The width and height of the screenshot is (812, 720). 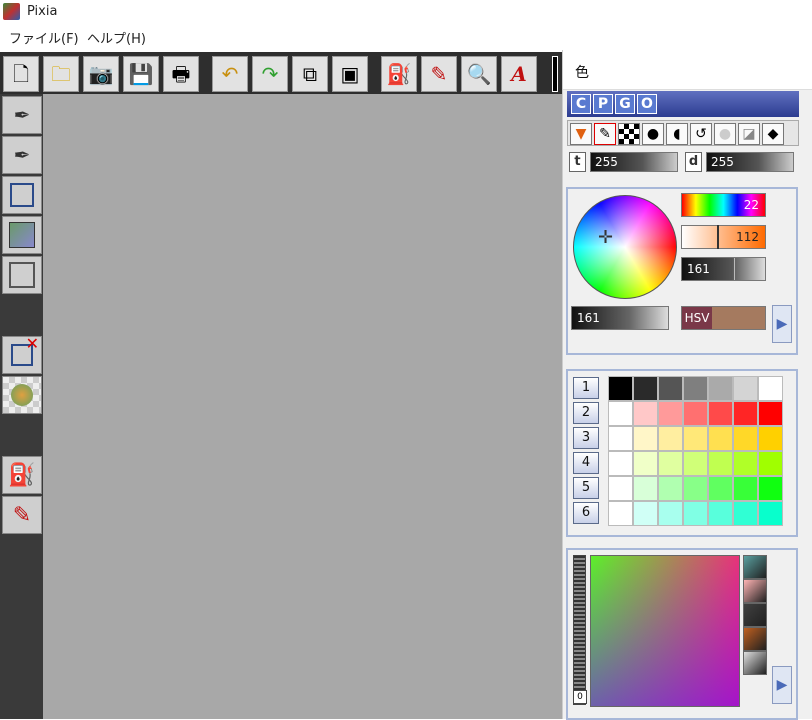 What do you see at coordinates (22, 395) in the screenshot?
I see `transparency-layer-icon` at bounding box center [22, 395].